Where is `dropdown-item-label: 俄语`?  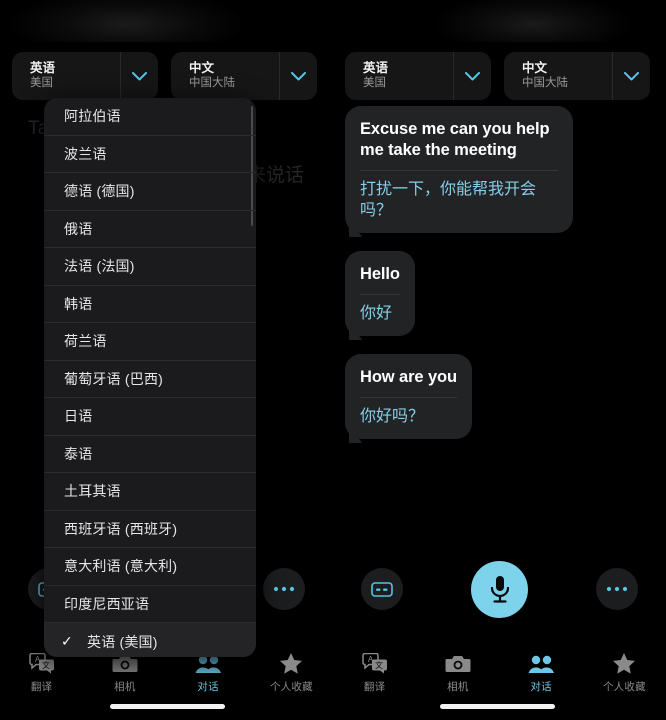 dropdown-item-label: 俄语 is located at coordinates (78, 228).